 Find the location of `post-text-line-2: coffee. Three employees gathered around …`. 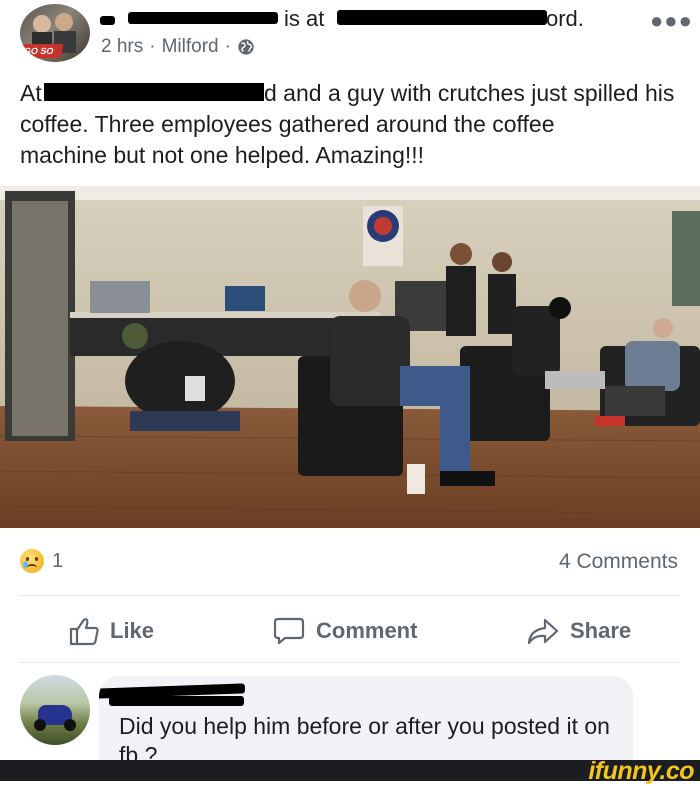

post-text-line-2: coffee. Three employees gathered around … is located at coordinates (287, 124).